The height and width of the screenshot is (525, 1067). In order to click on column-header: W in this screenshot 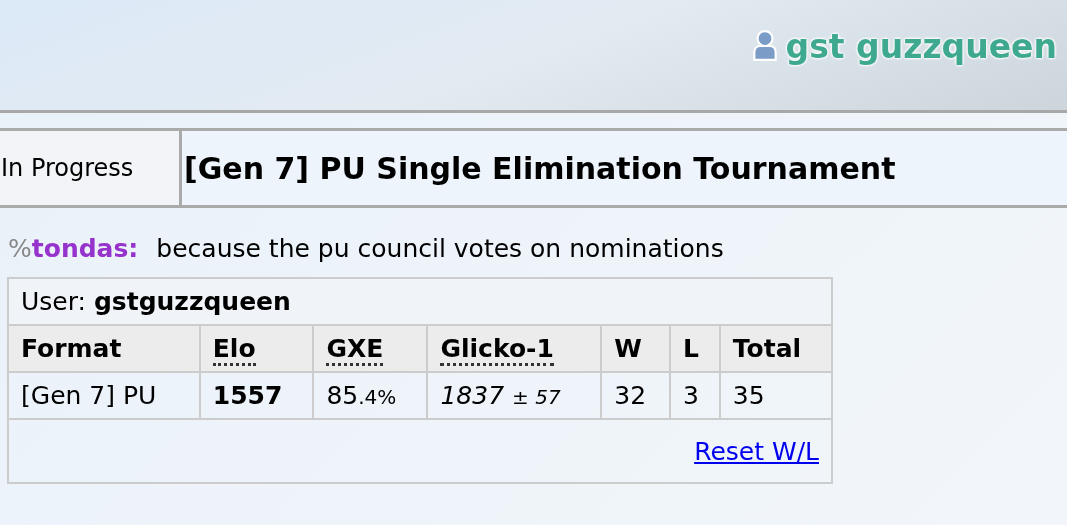, I will do `click(635, 348)`.